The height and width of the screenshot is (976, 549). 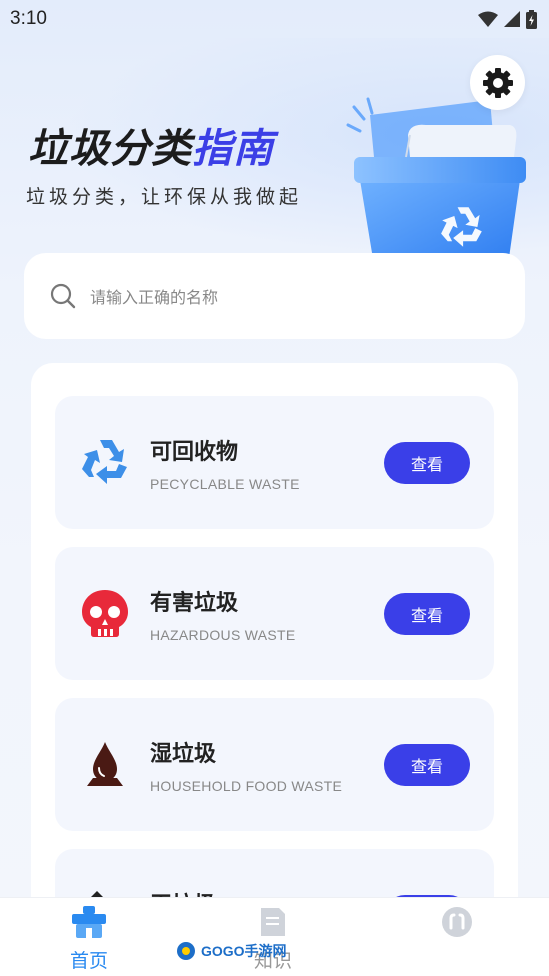 I want to click on status-bar: 3:10, so click(x=274, y=19).